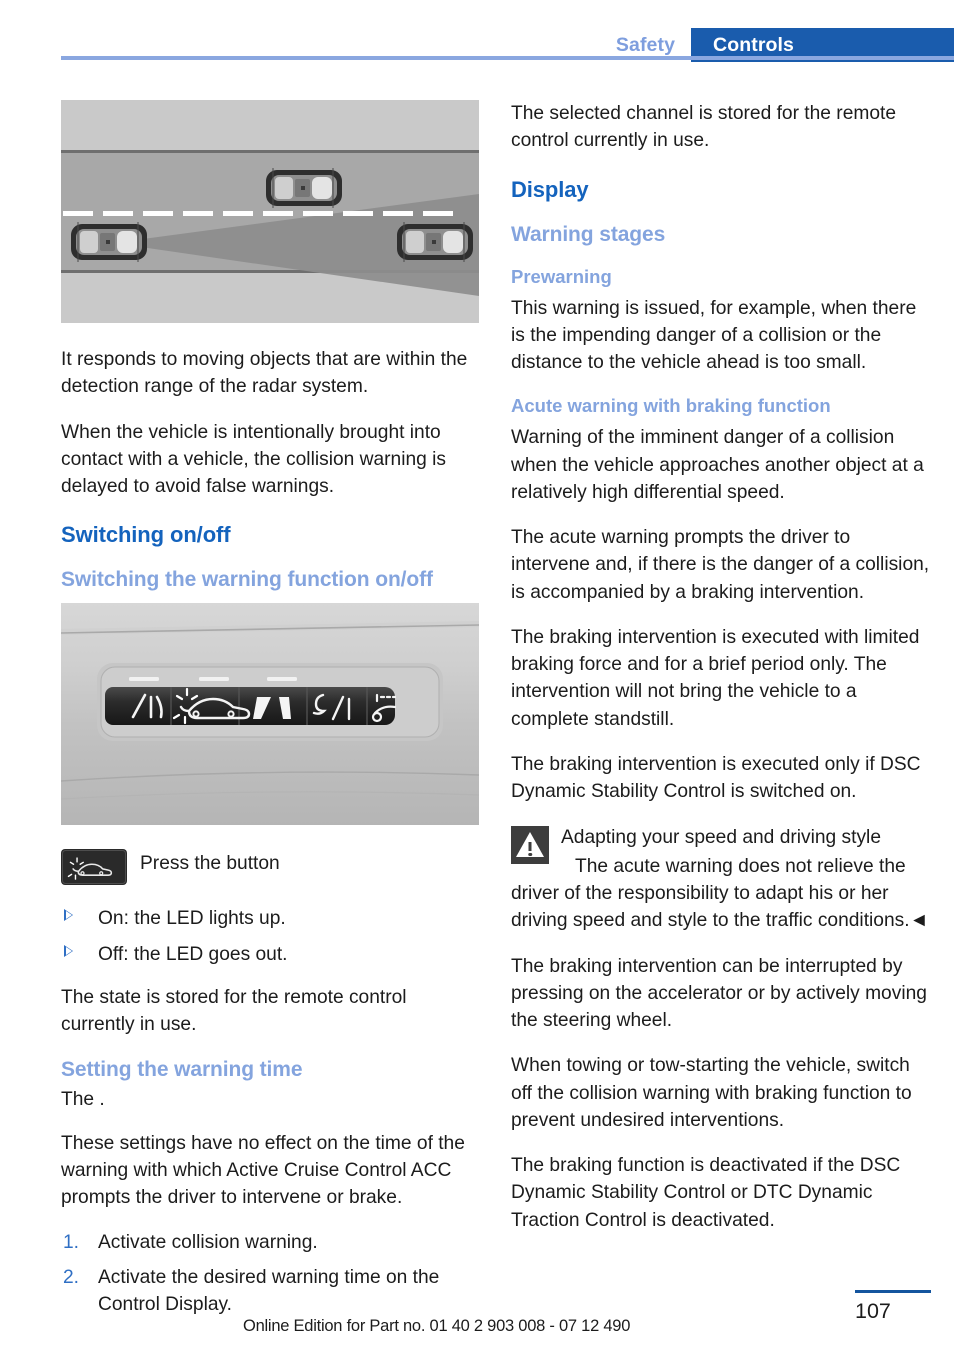  I want to click on warning-triangle-icon, so click(530, 844).